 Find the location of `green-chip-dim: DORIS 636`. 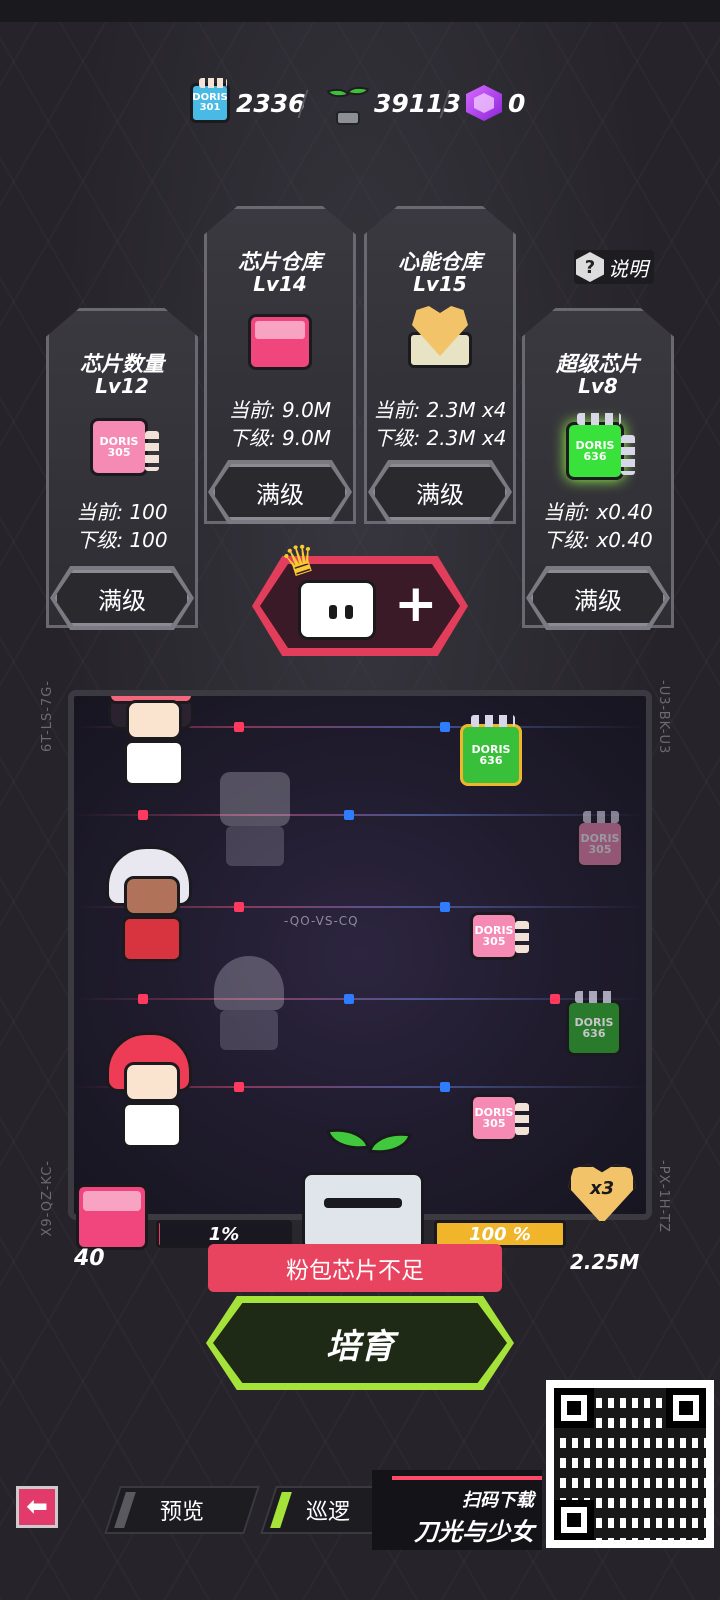

green-chip-dim: DORIS 636 is located at coordinates (594, 1023).